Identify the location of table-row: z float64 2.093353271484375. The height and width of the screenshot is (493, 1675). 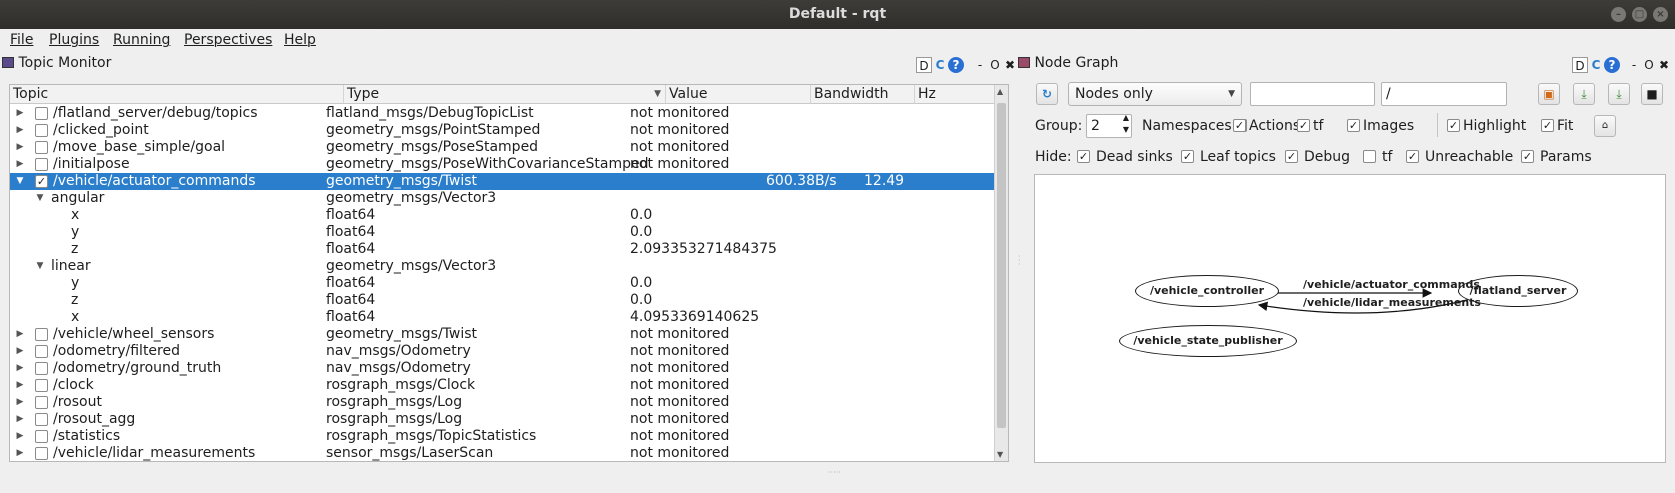
(503, 249).